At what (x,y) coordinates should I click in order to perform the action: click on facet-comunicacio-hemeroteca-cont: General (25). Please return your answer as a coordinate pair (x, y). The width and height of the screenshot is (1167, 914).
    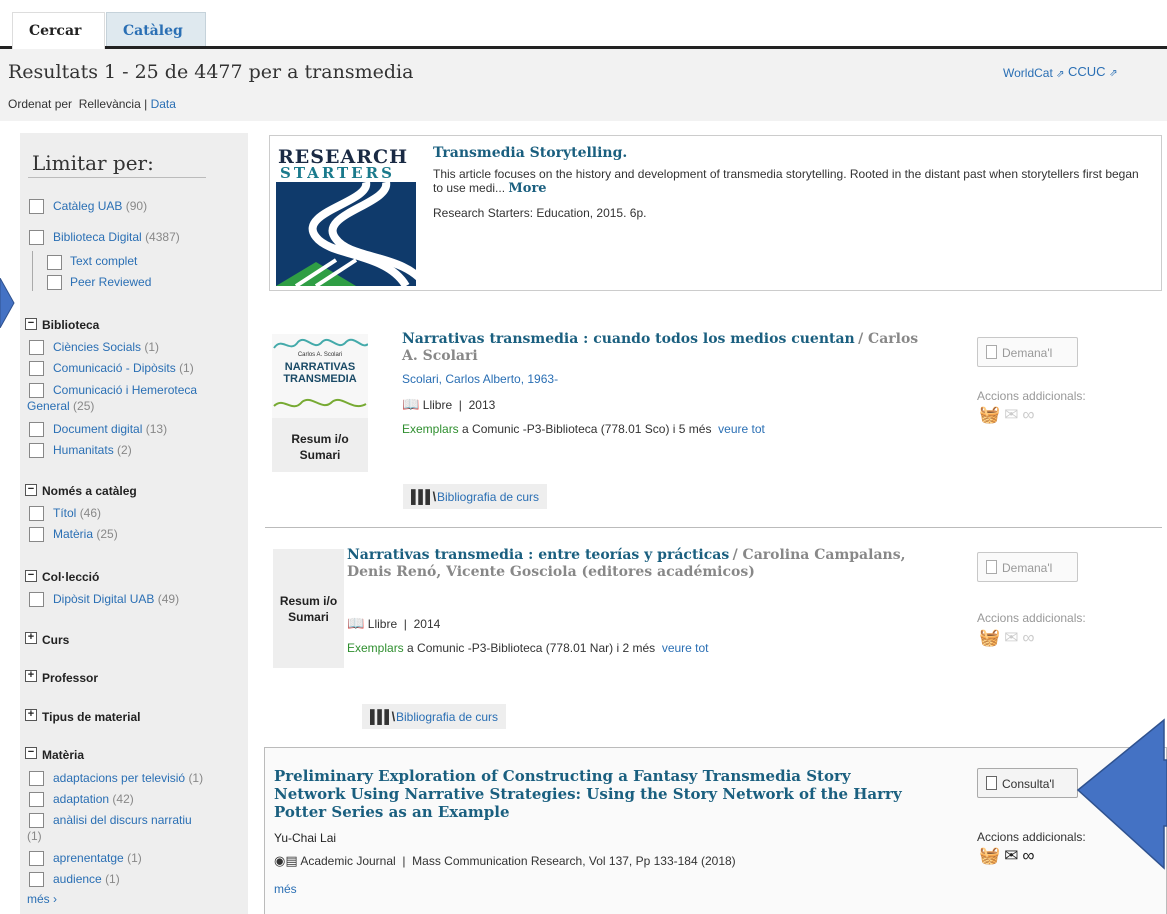
    Looking at the image, I should click on (60, 406).